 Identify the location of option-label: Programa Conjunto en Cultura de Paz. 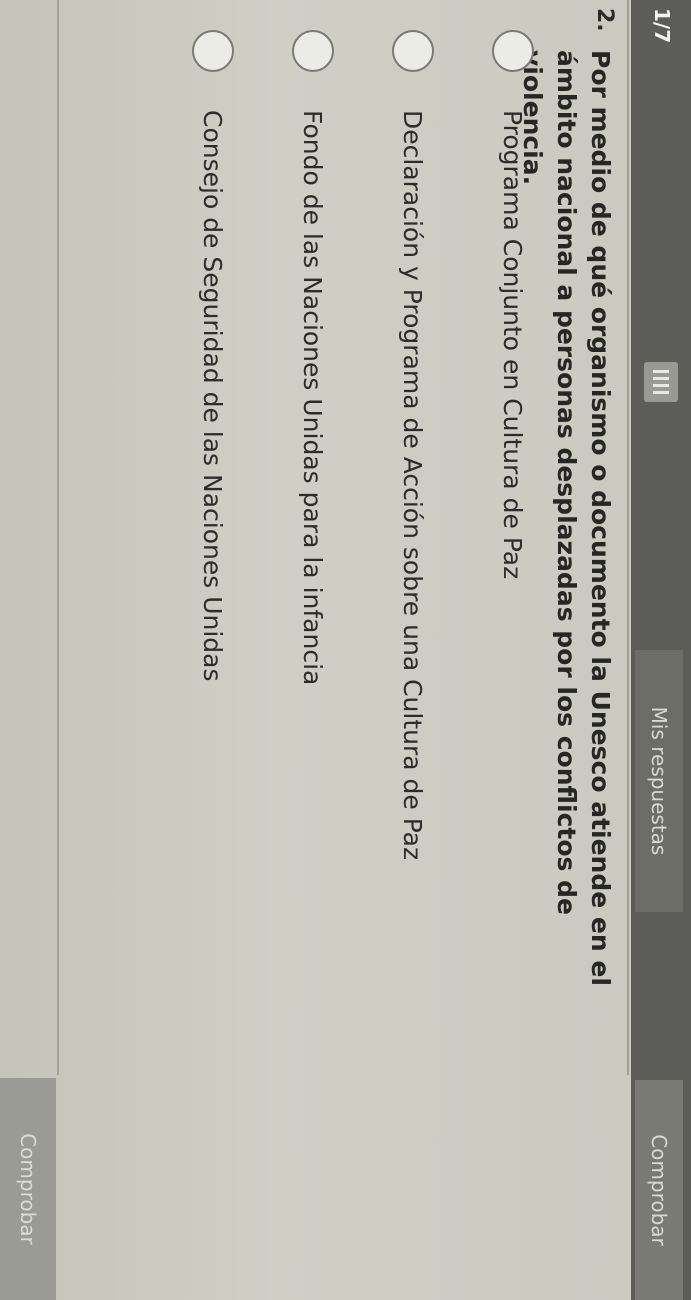
(513, 345).